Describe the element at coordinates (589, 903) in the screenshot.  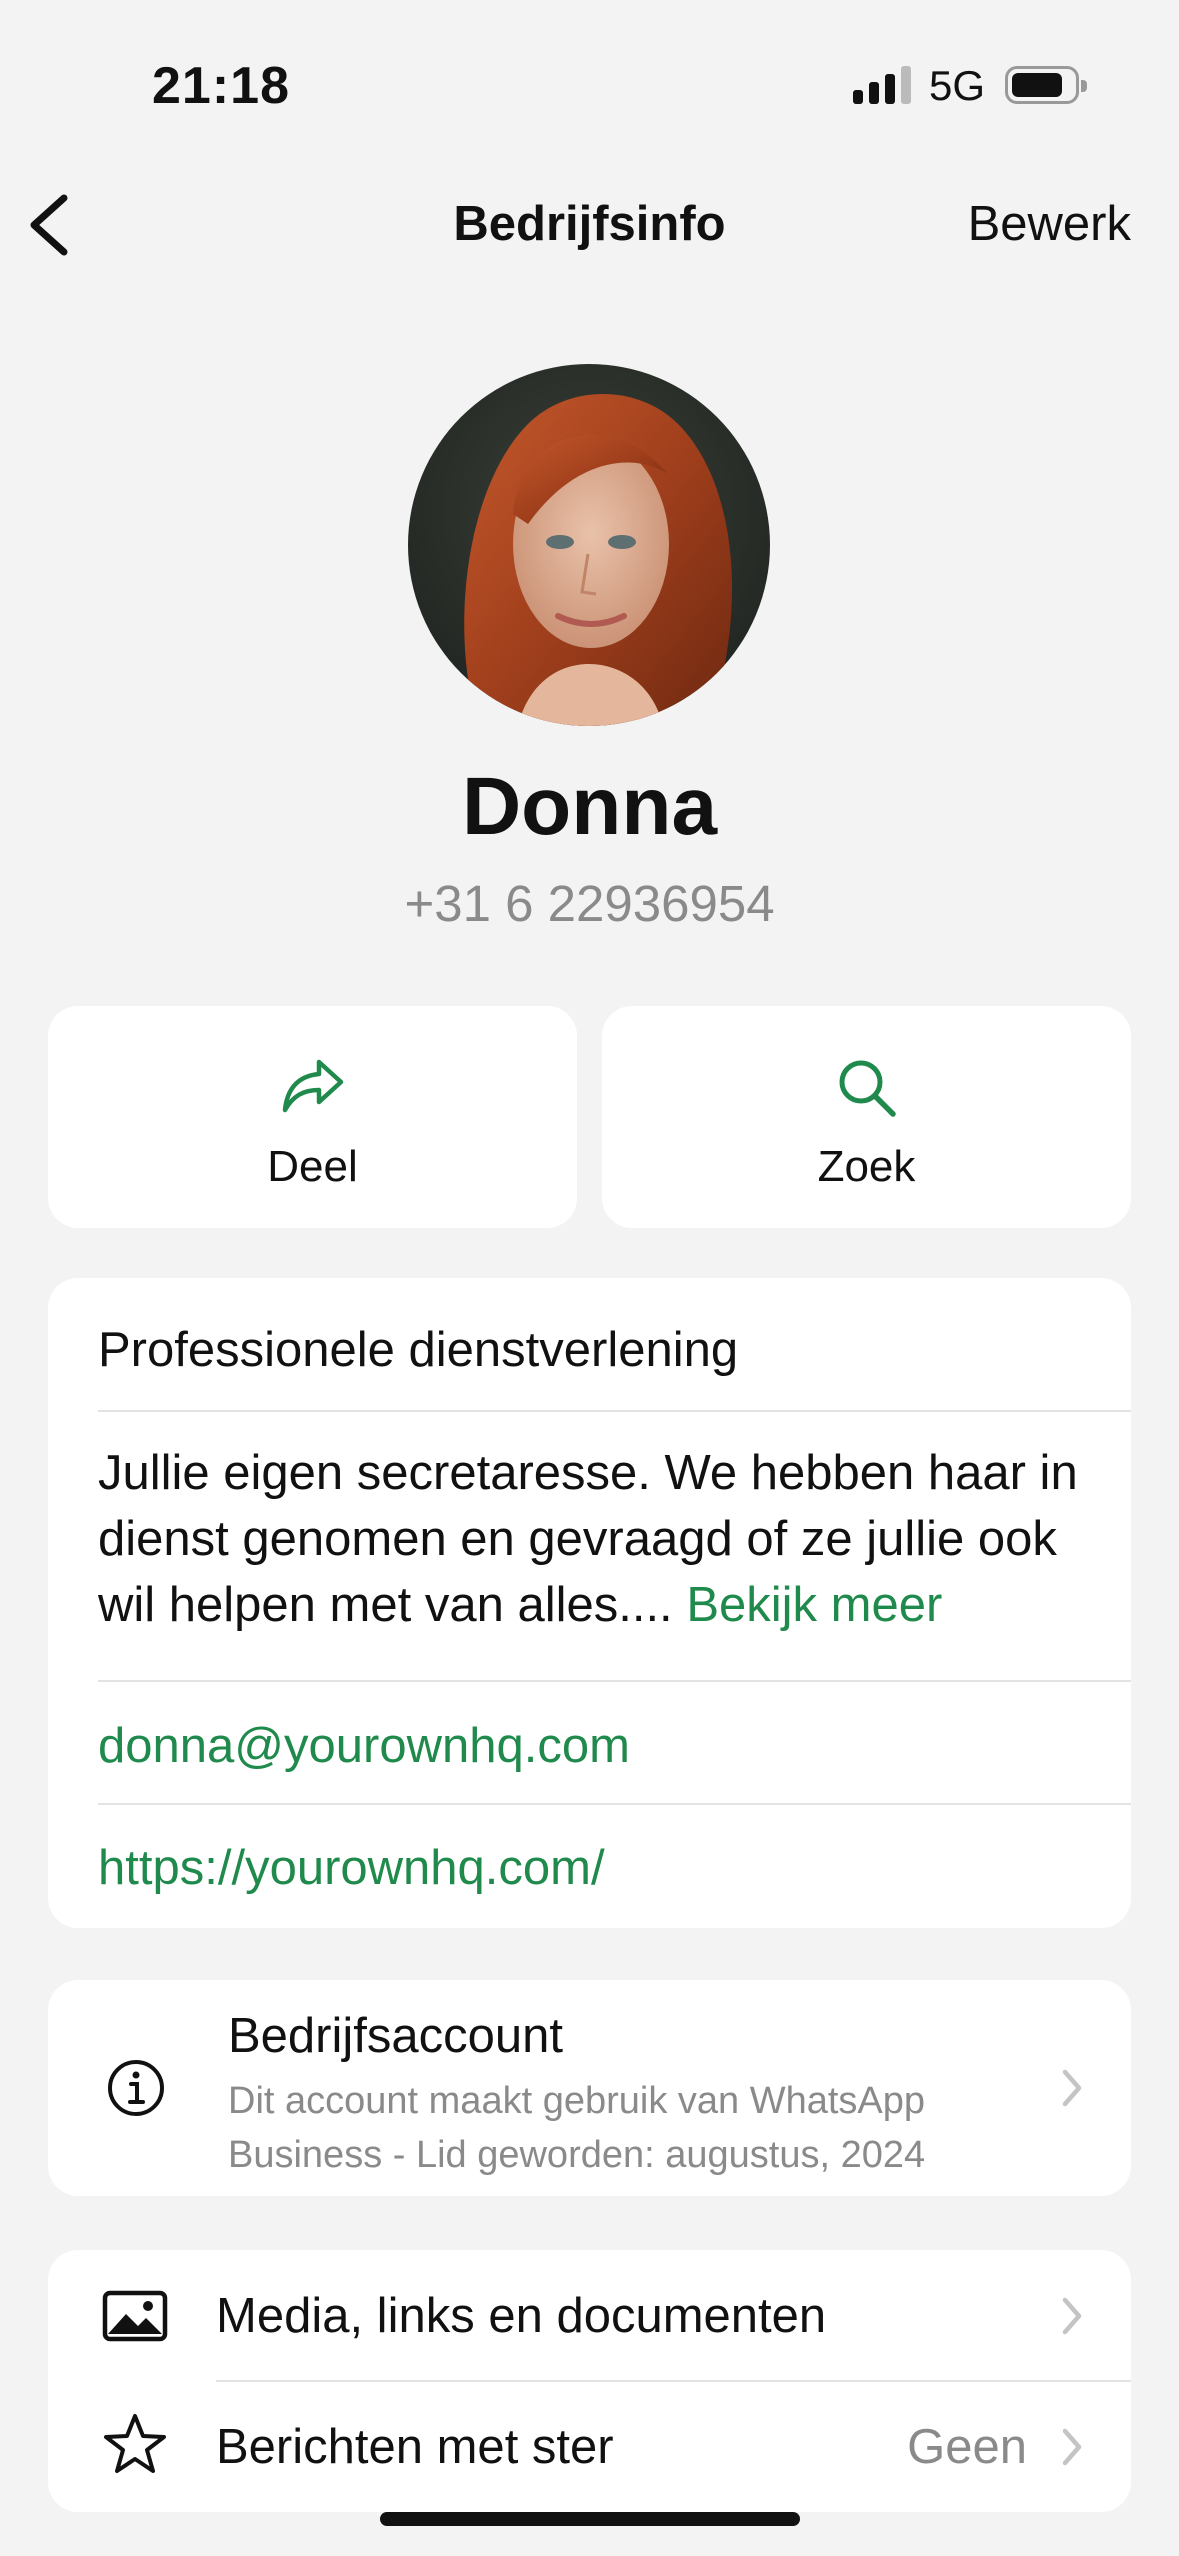
I see `contact-phone: +31 6 22936954` at that location.